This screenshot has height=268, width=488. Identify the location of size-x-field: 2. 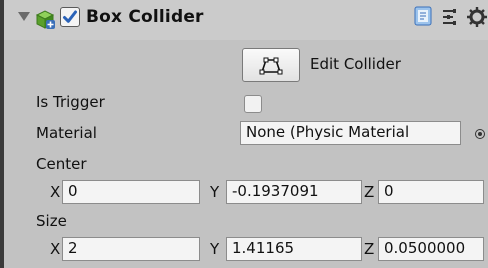
(131, 249).